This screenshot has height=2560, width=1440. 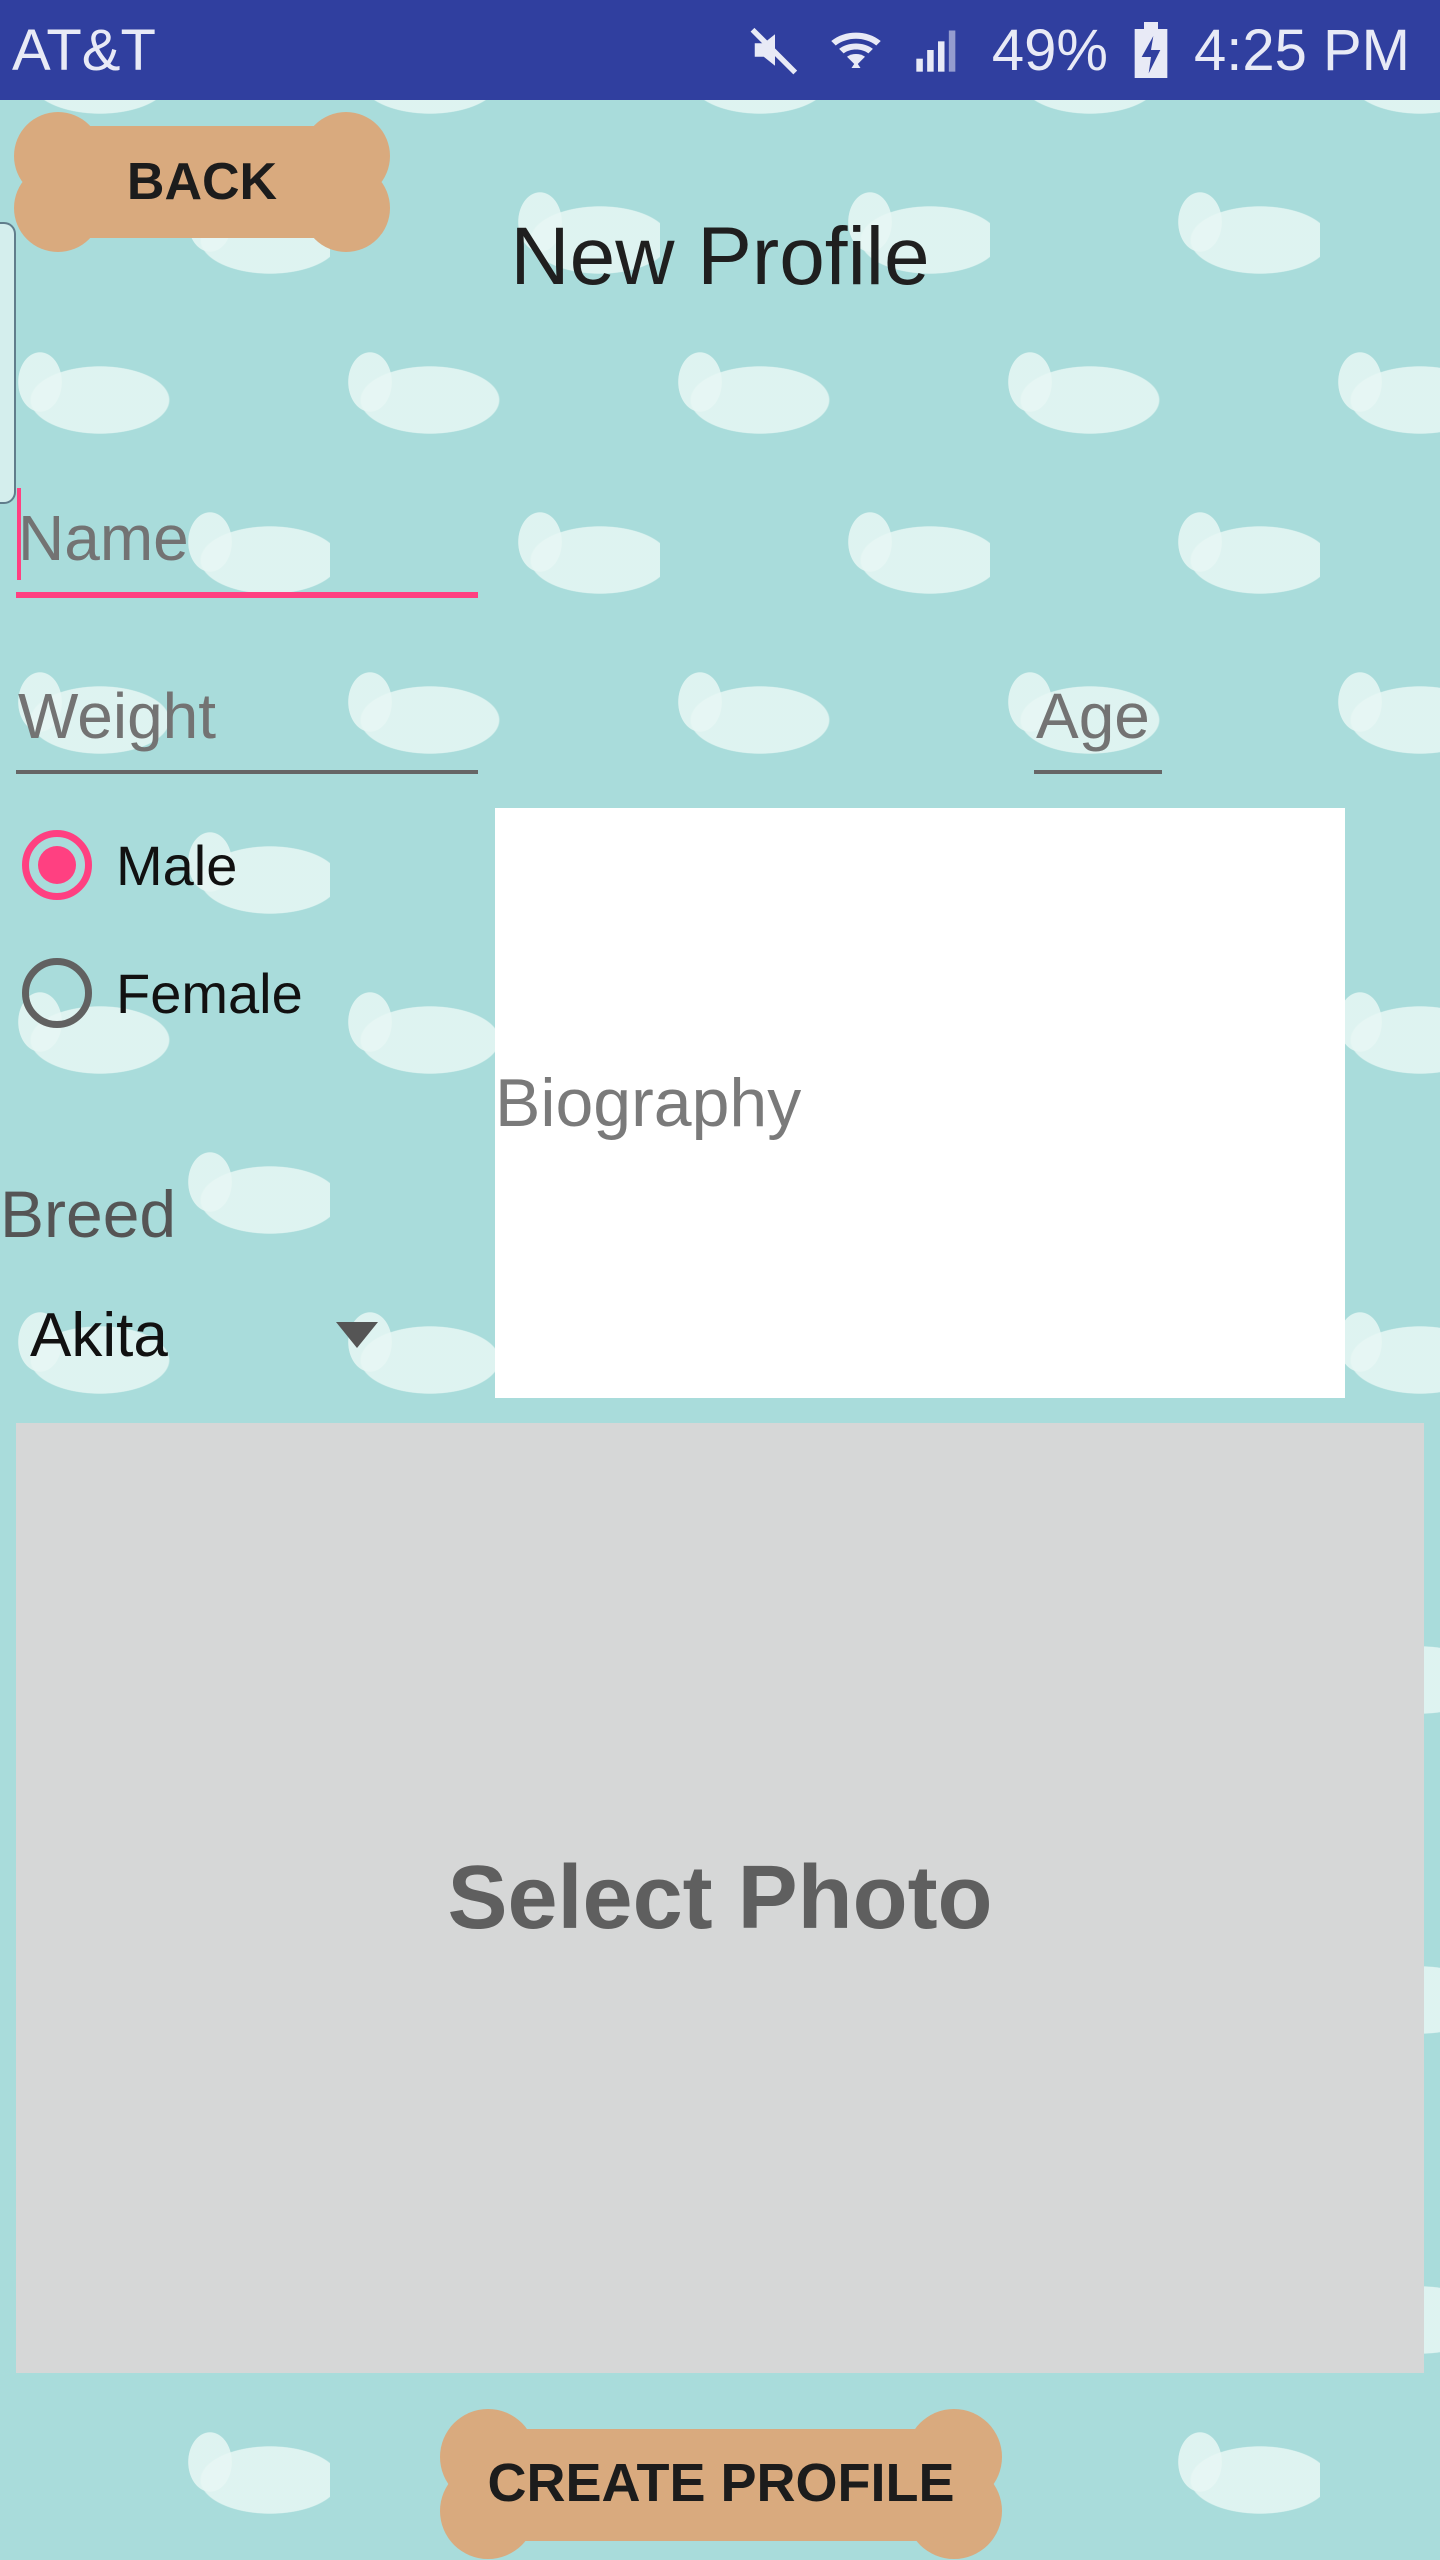 I want to click on radio-male: Male, so click(x=129, y=865).